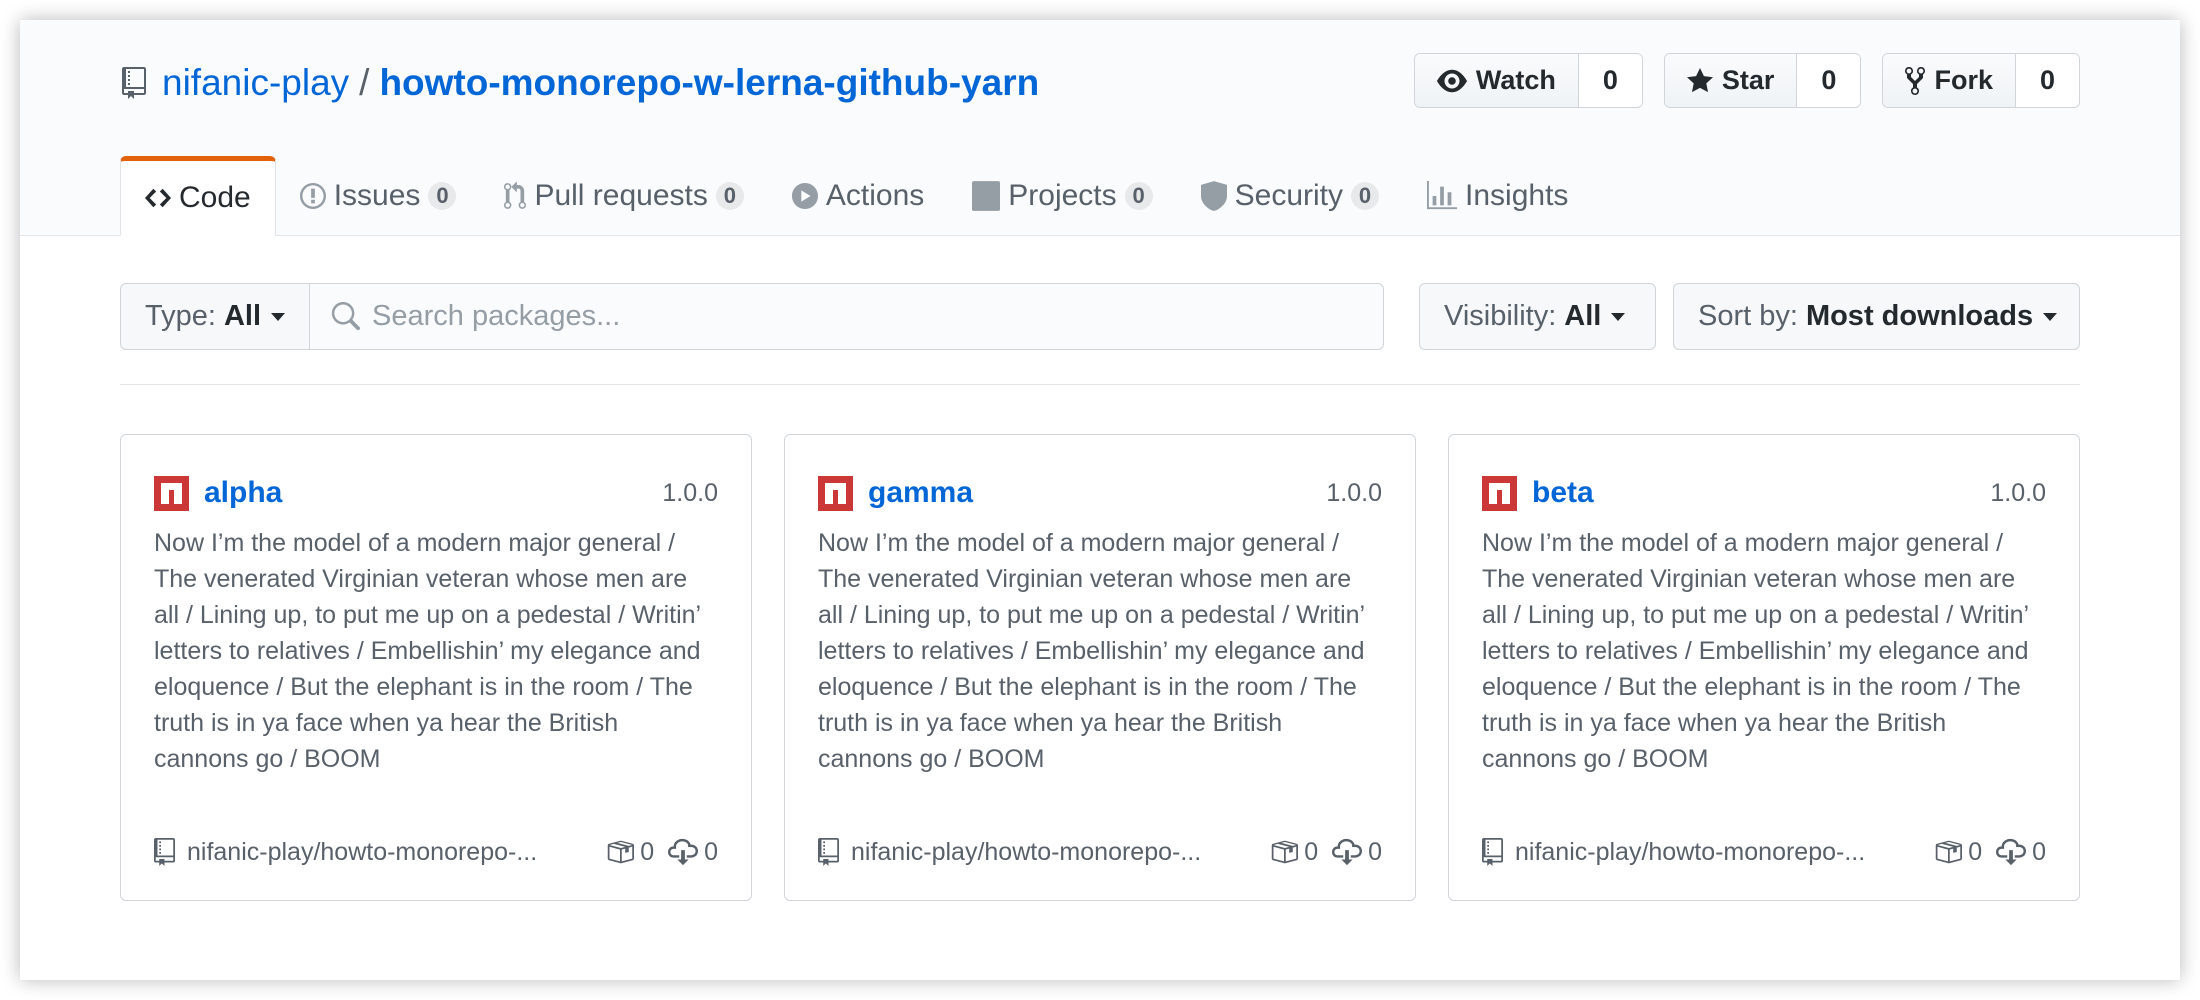 Image resolution: width=2200 pixels, height=1000 pixels. What do you see at coordinates (442, 196) in the screenshot?
I see `issues-counter: 0` at bounding box center [442, 196].